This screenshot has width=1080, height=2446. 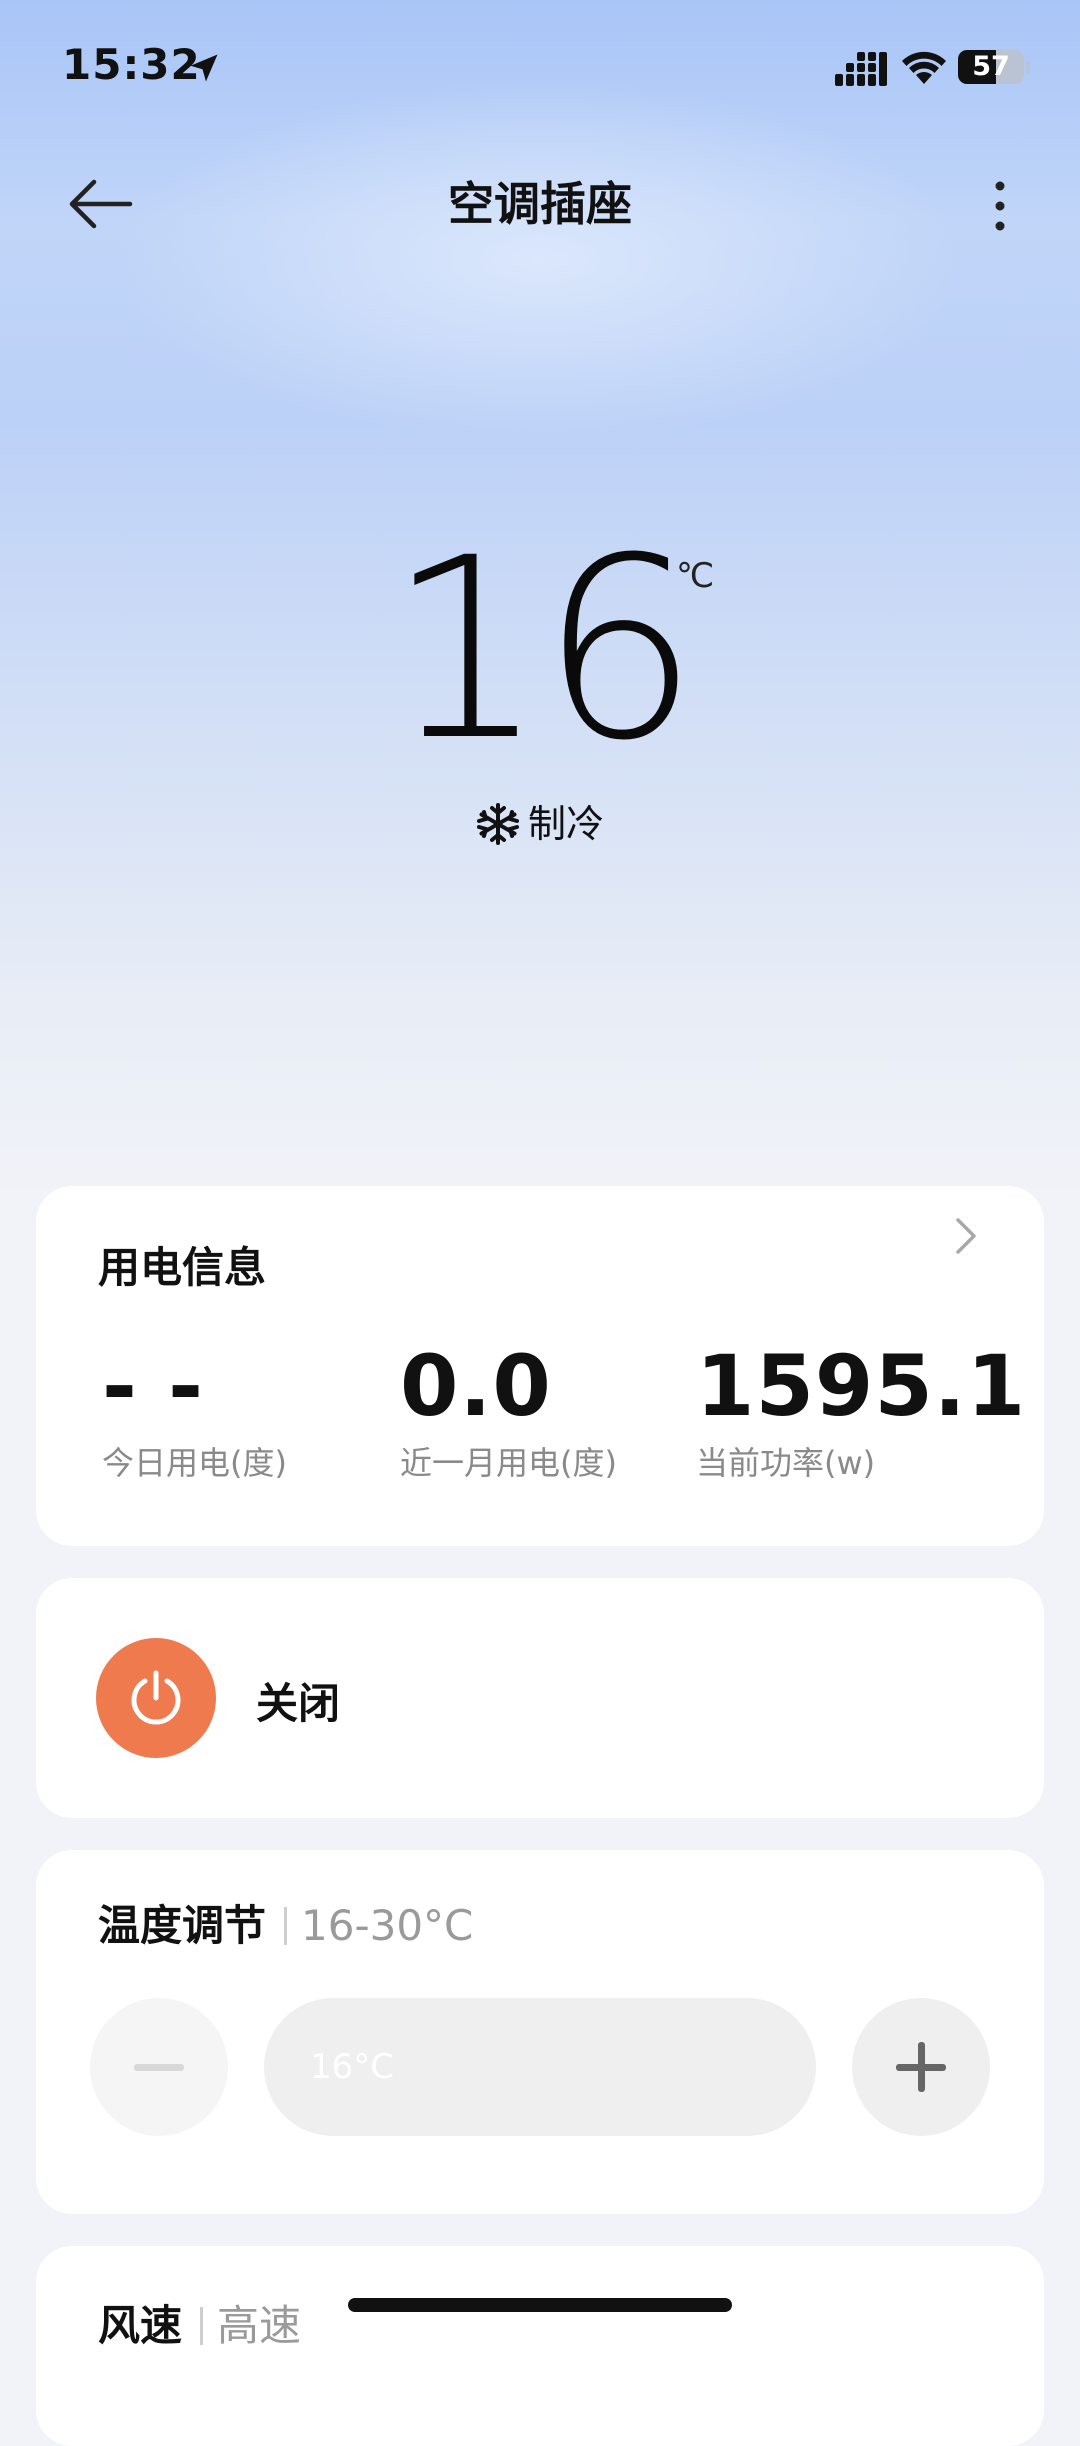 I want to click on current-power-value: 1595.1, so click(x=861, y=1386).